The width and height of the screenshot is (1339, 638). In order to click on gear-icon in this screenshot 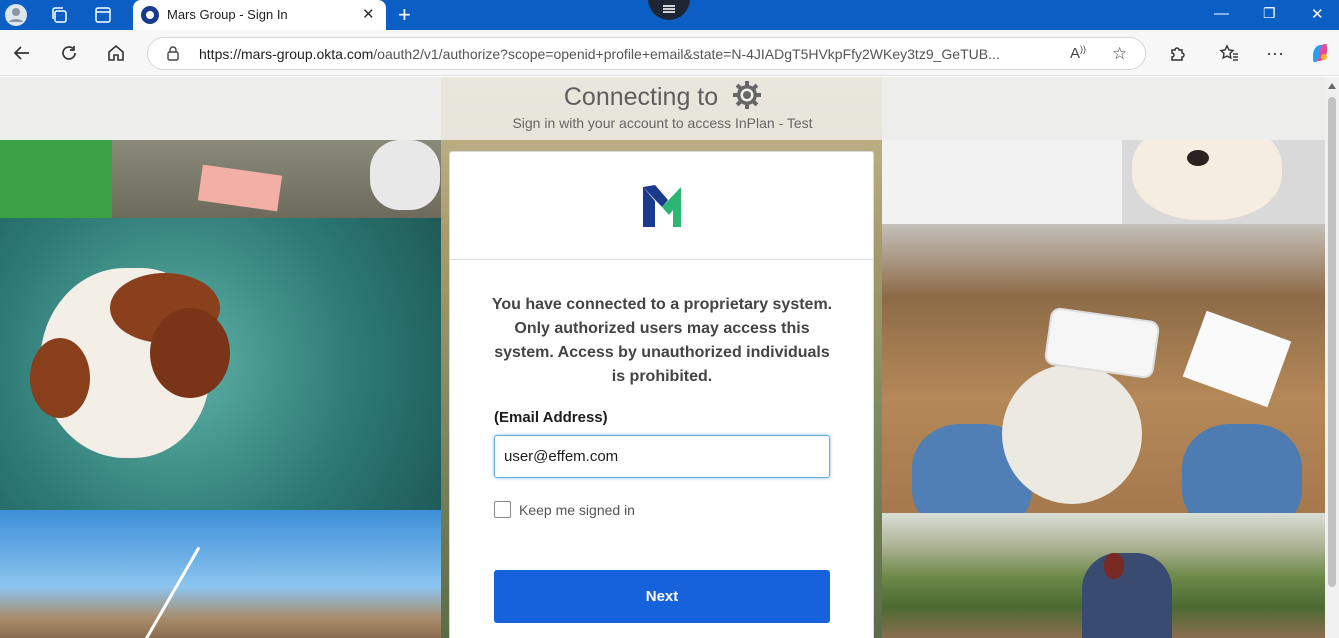, I will do `click(747, 95)`.